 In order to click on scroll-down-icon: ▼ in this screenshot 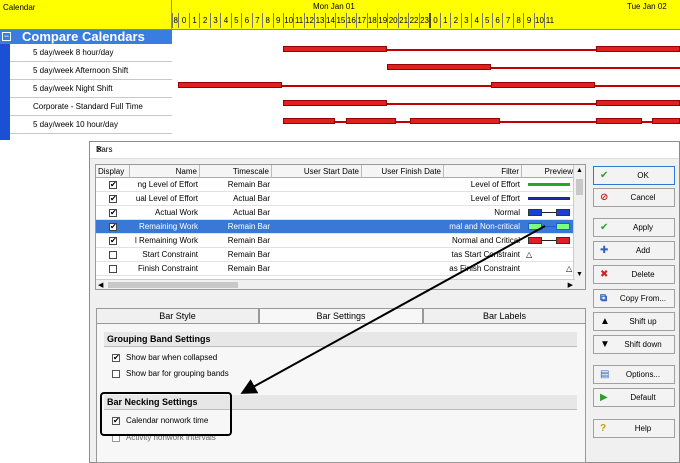, I will do `click(579, 274)`.